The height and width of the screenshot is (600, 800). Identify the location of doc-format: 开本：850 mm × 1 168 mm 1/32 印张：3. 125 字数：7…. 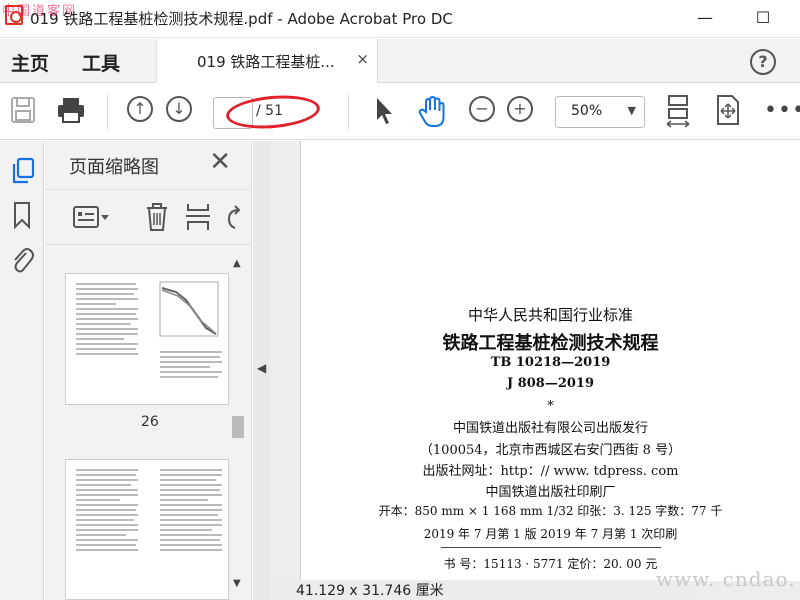
(550, 511).